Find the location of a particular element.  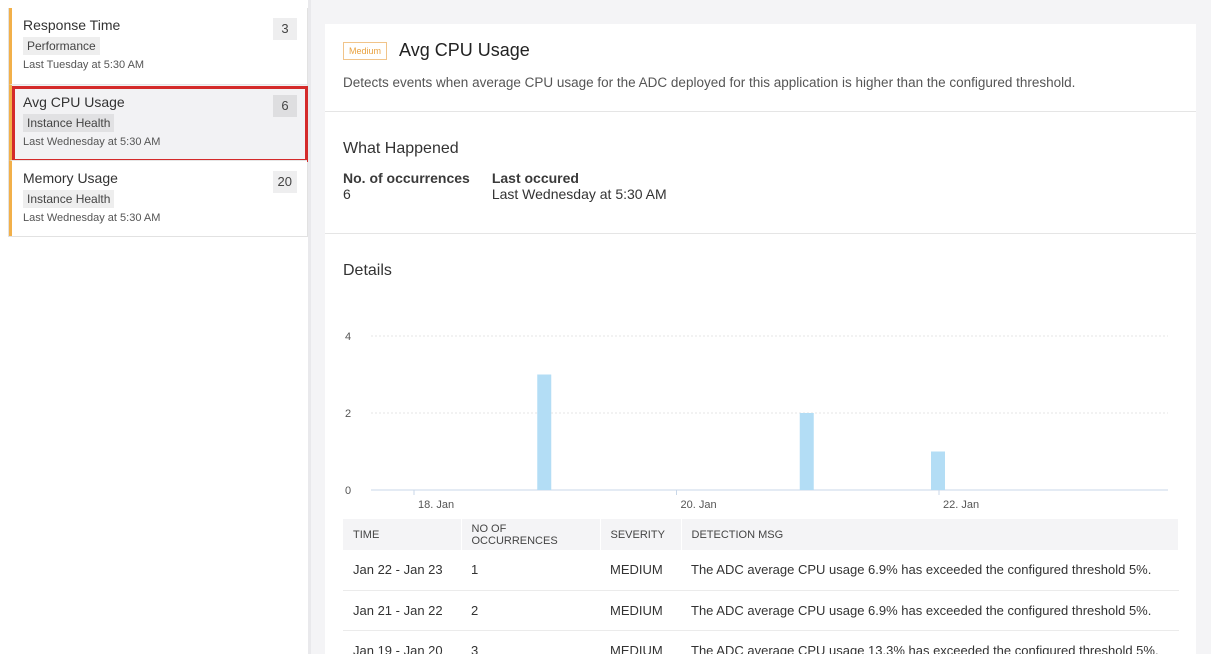

column-header-severity: SEVERITY is located at coordinates (641, 534).